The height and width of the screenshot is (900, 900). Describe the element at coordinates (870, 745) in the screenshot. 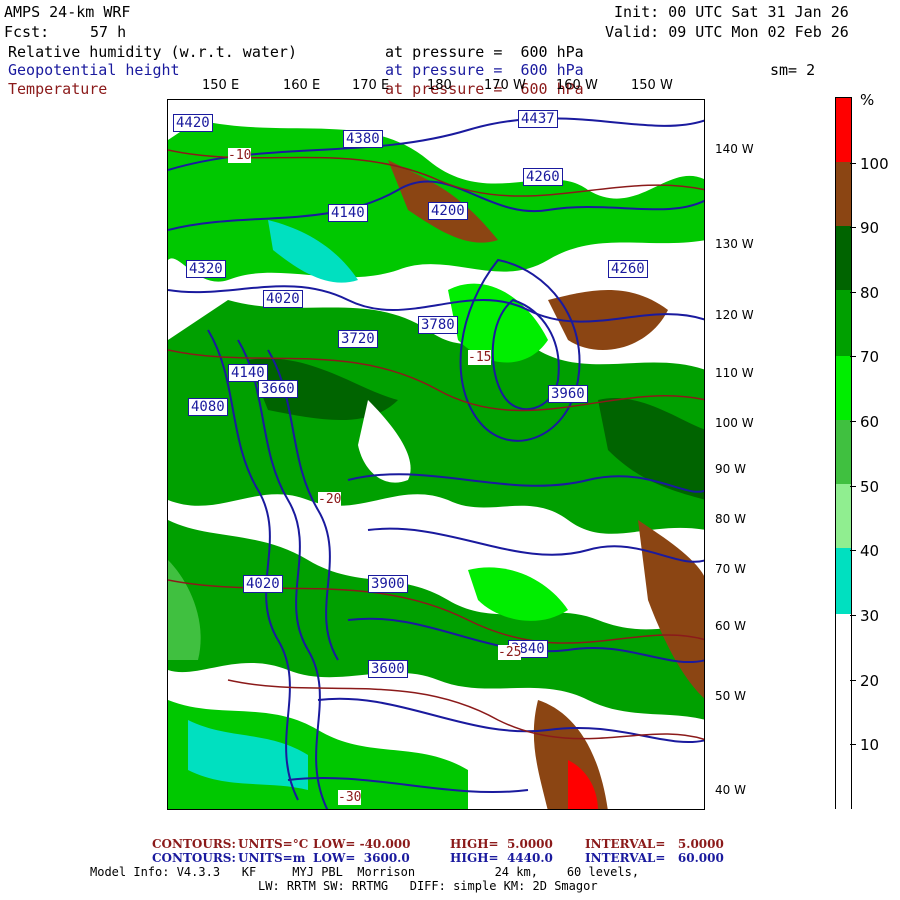

I see `colorbar-label: 10` at that location.